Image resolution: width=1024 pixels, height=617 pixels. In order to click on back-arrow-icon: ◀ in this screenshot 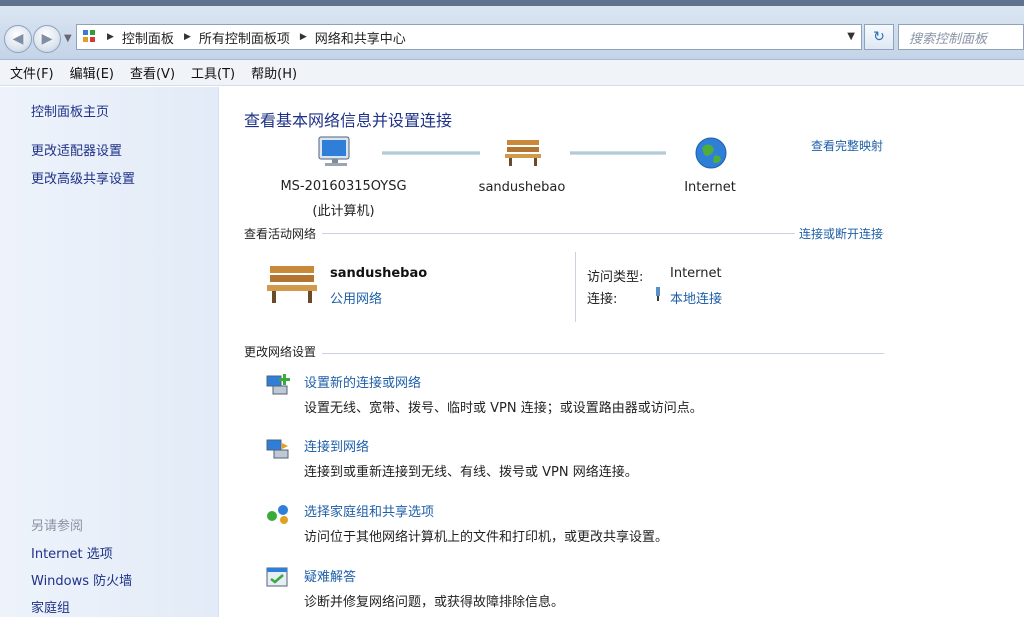, I will do `click(18, 39)`.